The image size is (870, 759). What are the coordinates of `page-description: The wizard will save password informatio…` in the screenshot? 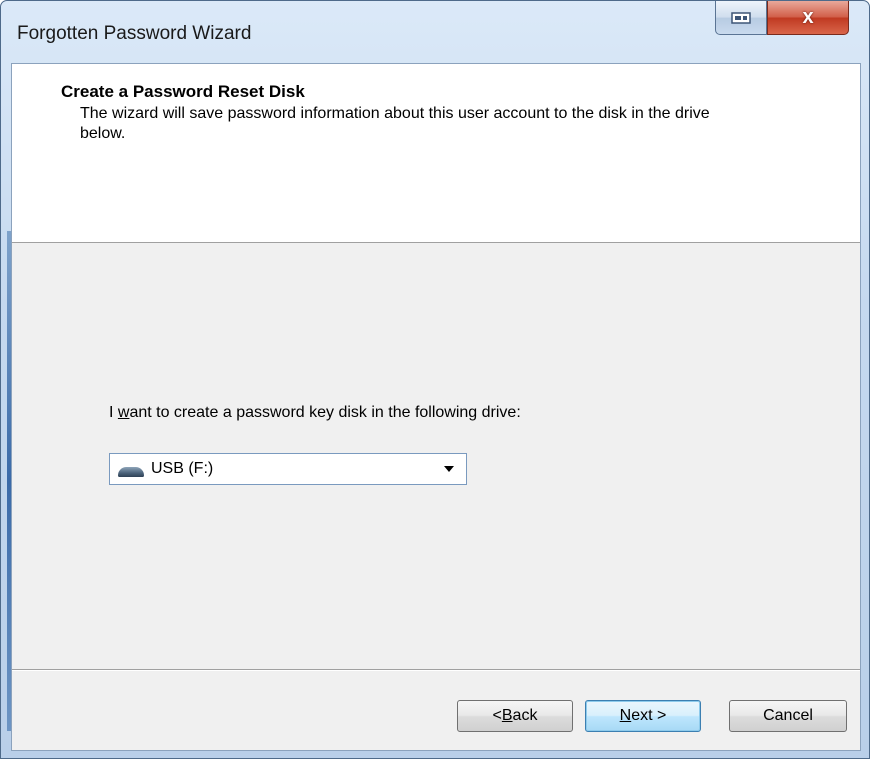 It's located at (395, 123).